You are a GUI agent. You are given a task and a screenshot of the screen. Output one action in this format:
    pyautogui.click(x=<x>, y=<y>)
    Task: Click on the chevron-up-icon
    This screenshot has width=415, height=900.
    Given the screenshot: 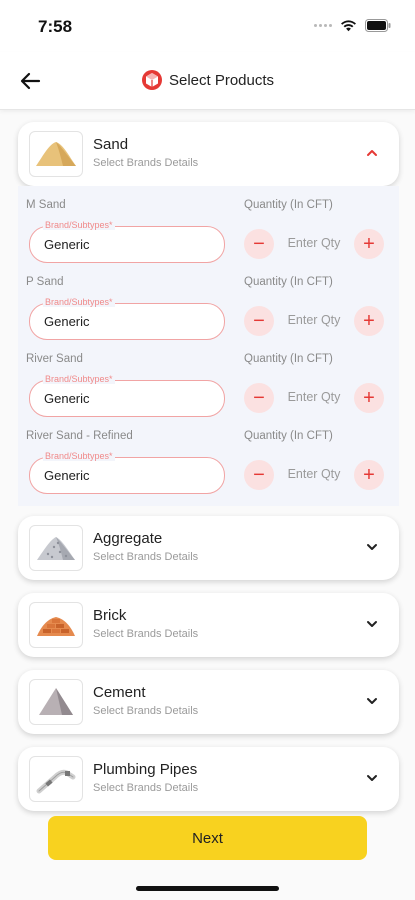 What is the action you would take?
    pyautogui.click(x=372, y=153)
    